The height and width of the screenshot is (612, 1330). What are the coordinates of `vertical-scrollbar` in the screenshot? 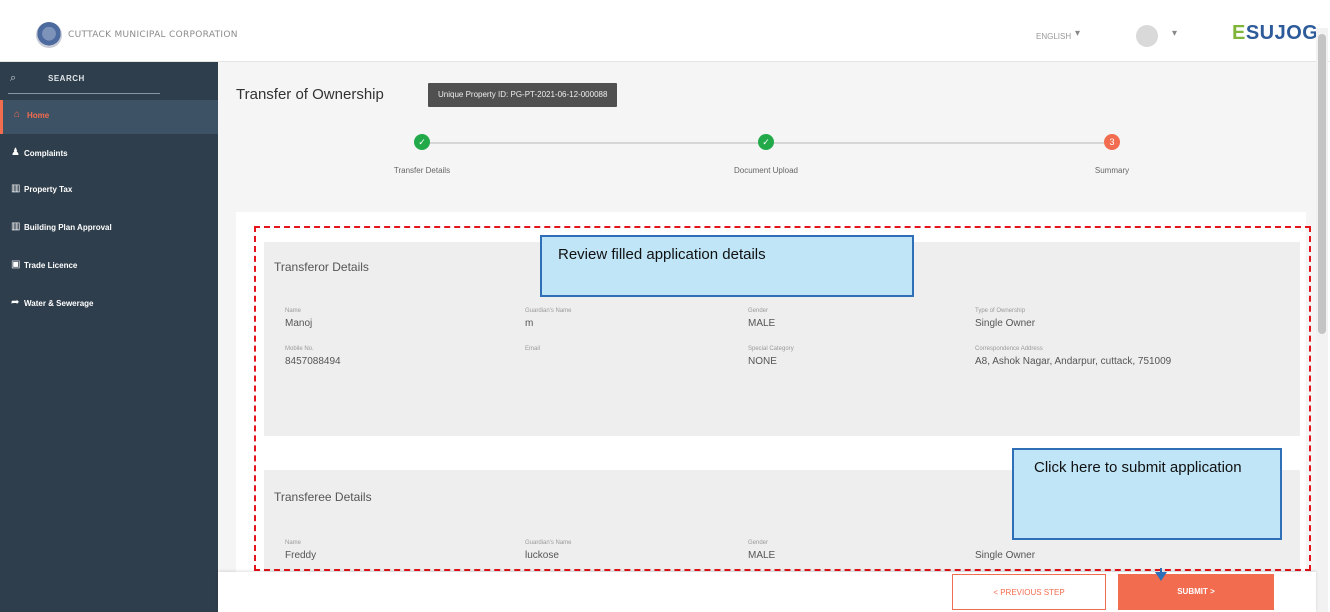 It's located at (1322, 320).